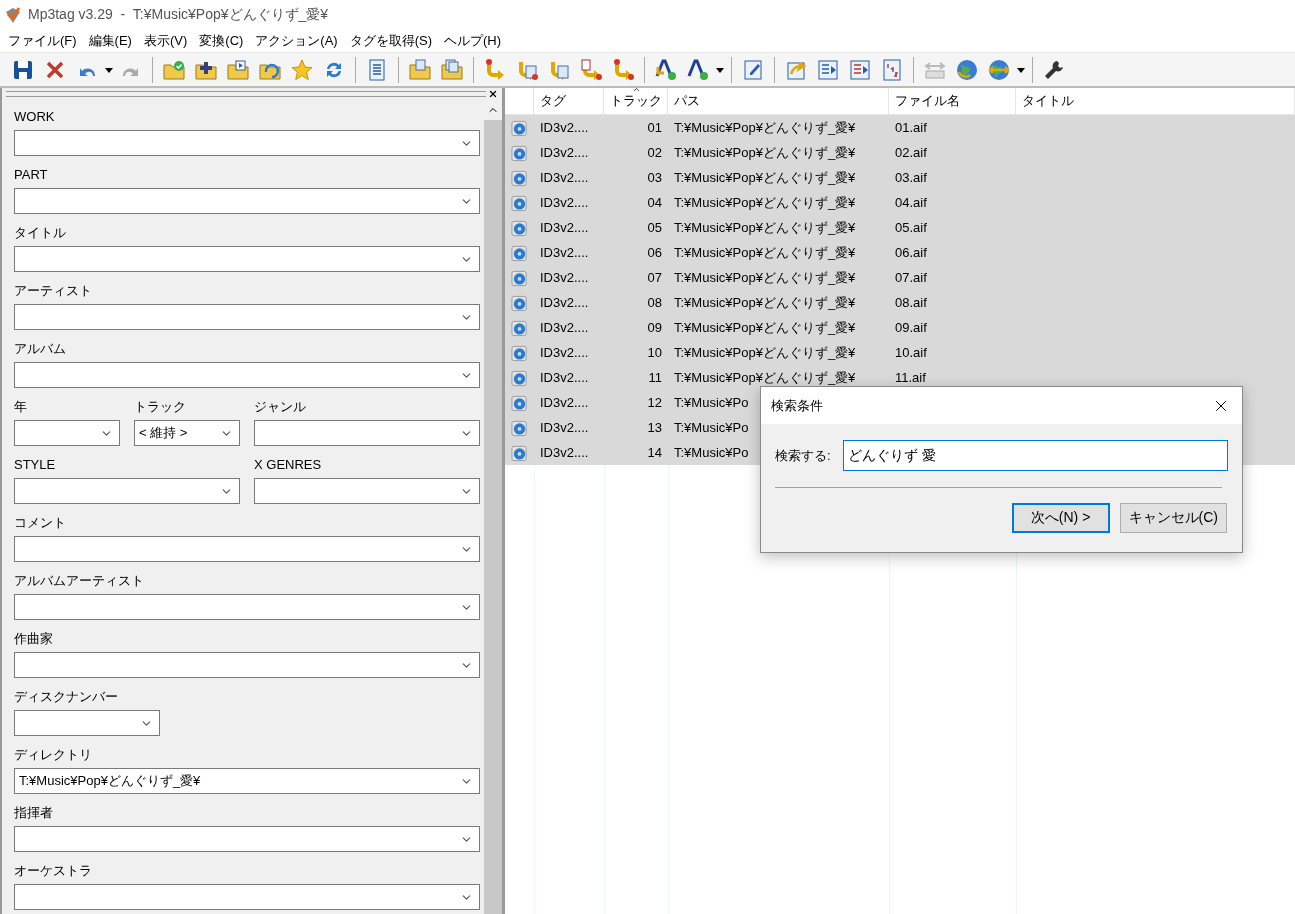 This screenshot has height=914, width=1295. I want to click on close-icon, so click(493, 94).